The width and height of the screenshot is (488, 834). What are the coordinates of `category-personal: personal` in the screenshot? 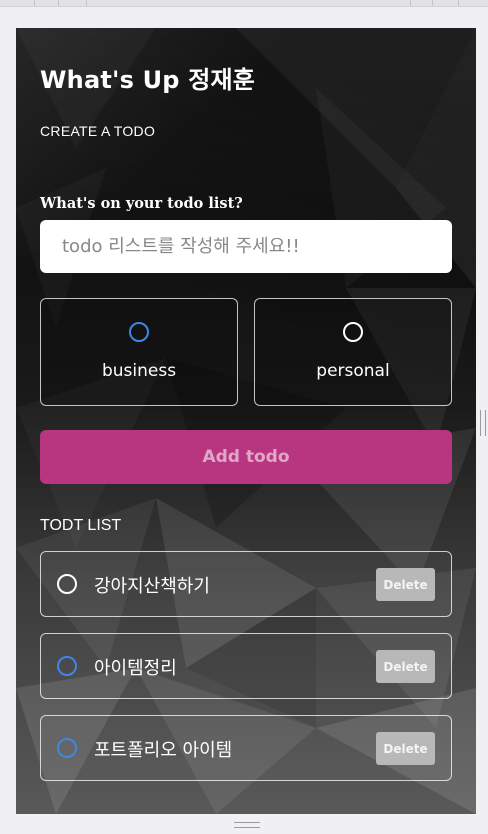 It's located at (353, 352).